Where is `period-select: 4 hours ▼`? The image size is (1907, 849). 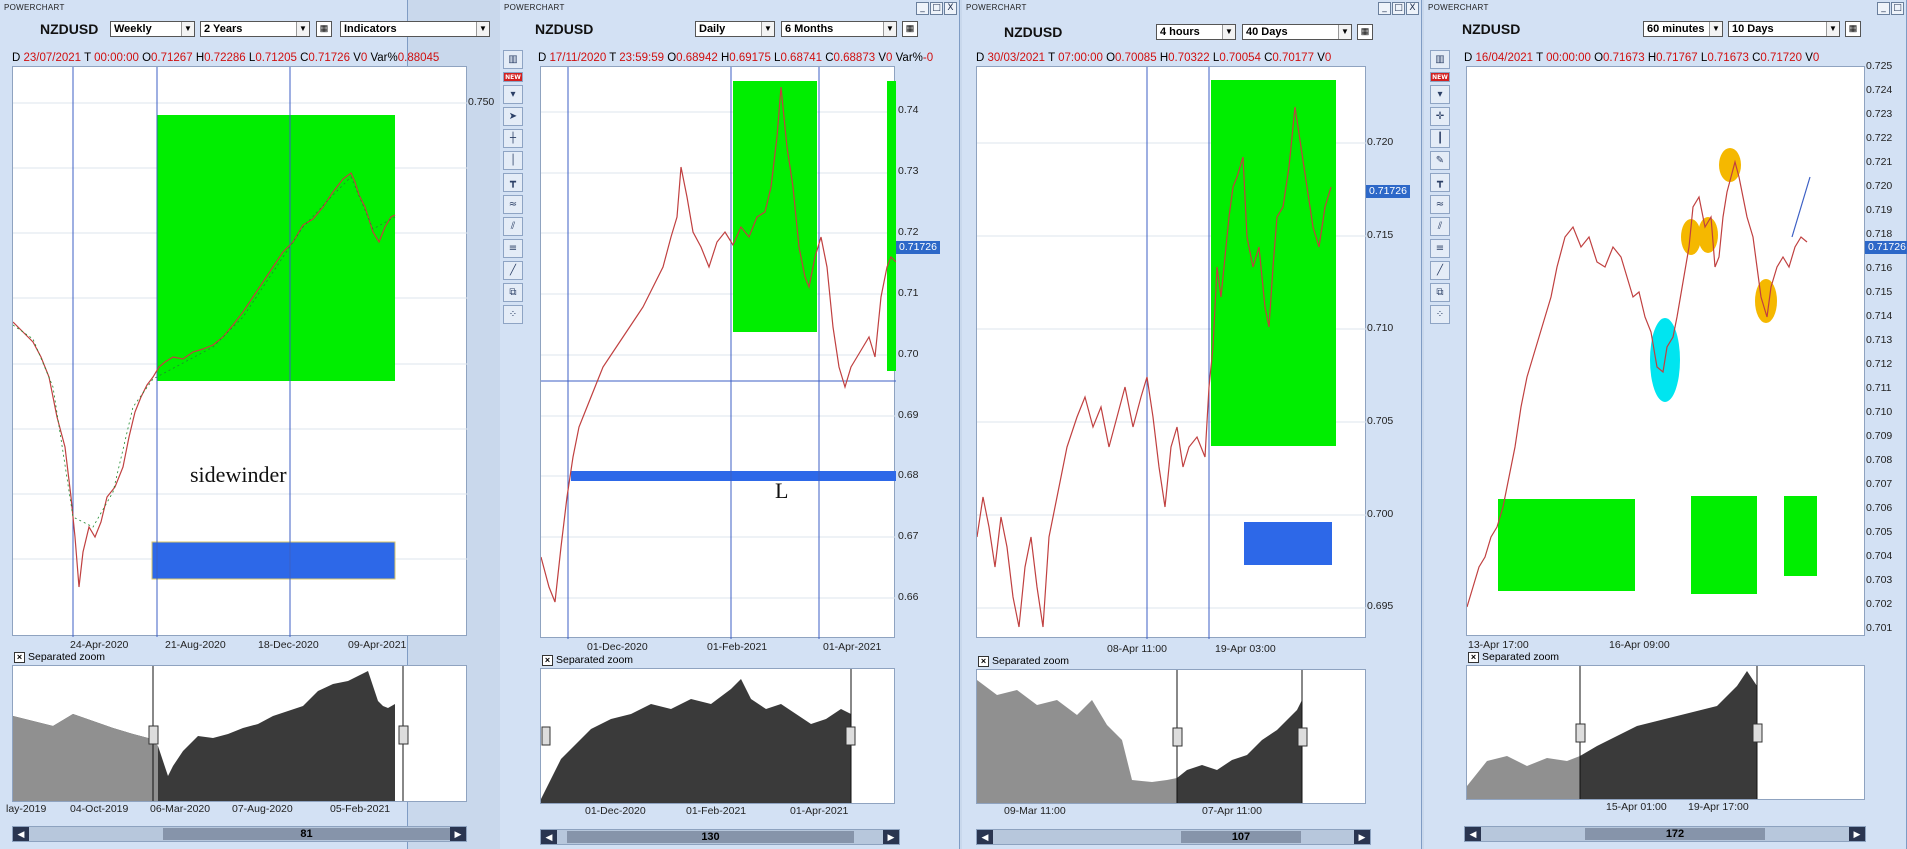
period-select: 4 hours ▼ is located at coordinates (1196, 32).